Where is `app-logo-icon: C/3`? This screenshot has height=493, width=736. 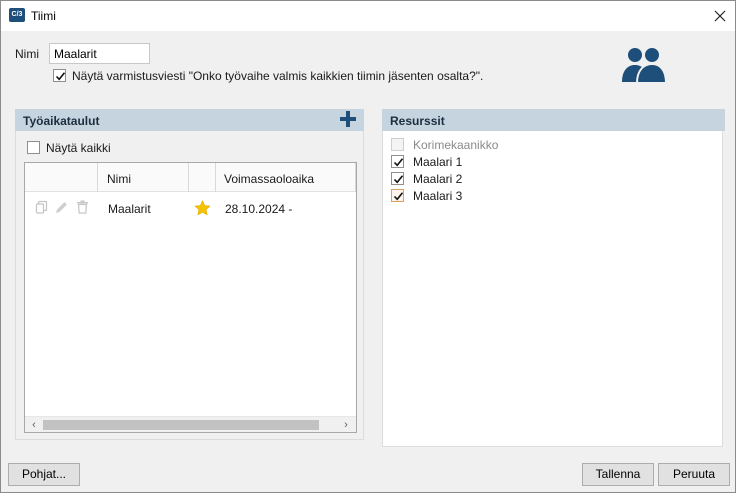 app-logo-icon: C/3 is located at coordinates (17, 15).